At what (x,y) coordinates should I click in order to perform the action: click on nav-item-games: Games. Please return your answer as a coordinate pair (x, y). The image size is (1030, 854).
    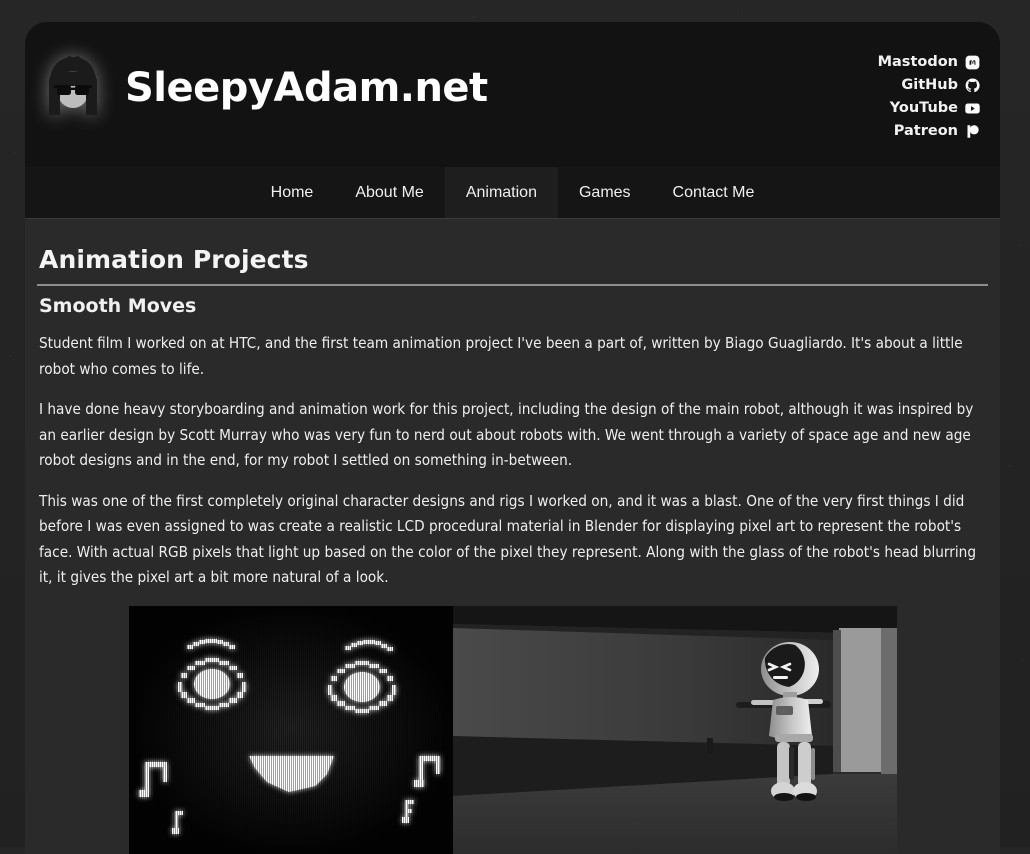
    Looking at the image, I should click on (605, 192).